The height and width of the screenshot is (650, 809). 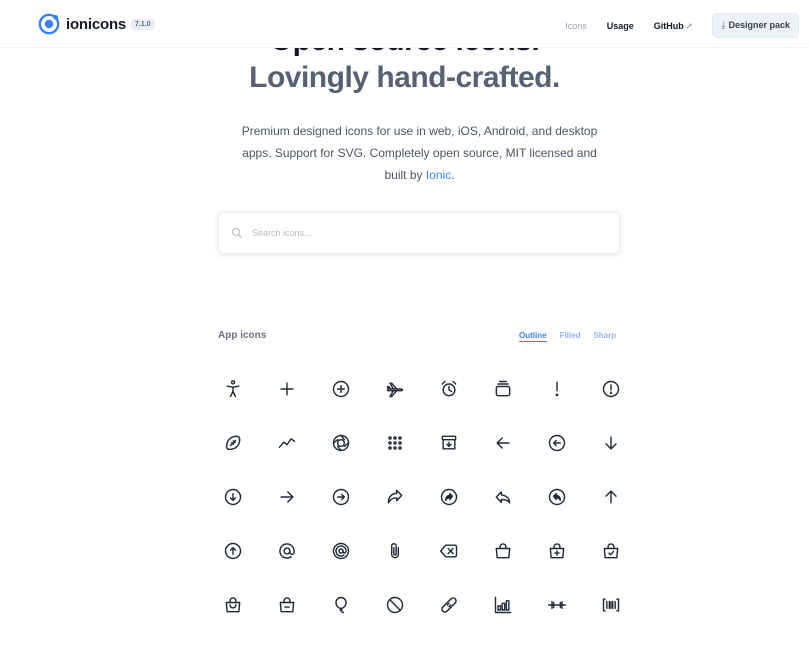 I want to click on bag-handle-icon, so click(x=233, y=605).